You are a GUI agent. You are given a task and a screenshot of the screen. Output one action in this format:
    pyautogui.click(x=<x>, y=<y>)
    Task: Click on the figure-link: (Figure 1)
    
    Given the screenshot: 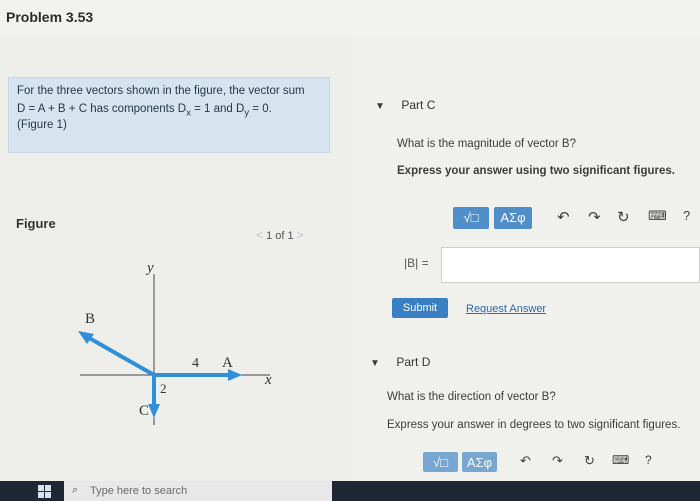 What is the action you would take?
    pyautogui.click(x=42, y=125)
    